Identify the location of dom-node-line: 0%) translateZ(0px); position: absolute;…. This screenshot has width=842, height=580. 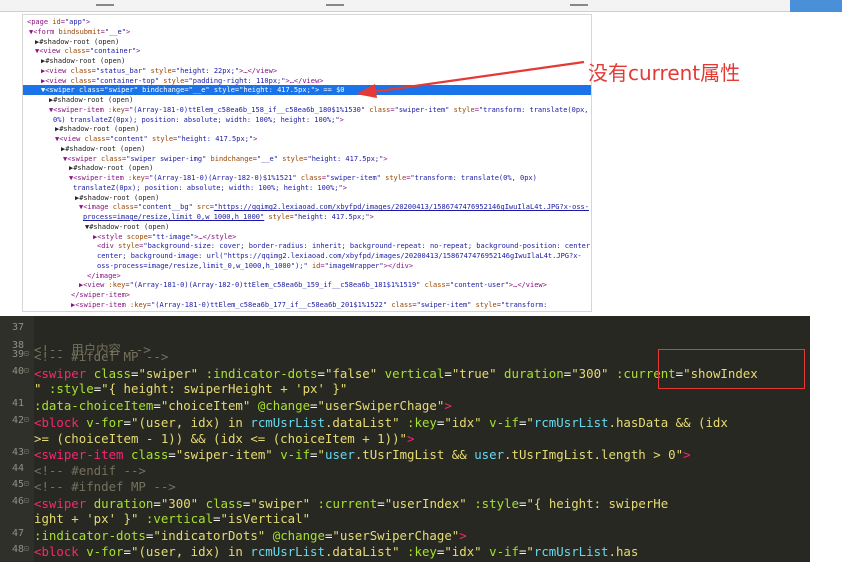
(307, 120).